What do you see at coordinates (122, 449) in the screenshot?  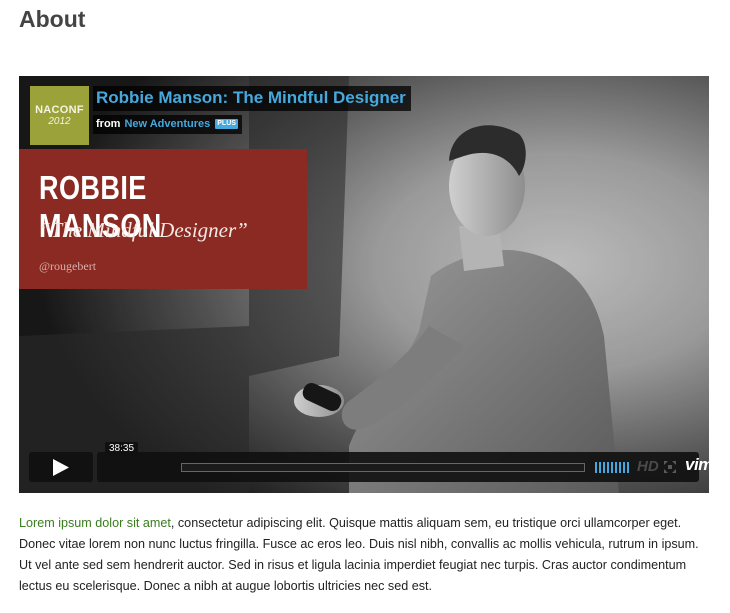 I see `timecode: 38:35` at bounding box center [122, 449].